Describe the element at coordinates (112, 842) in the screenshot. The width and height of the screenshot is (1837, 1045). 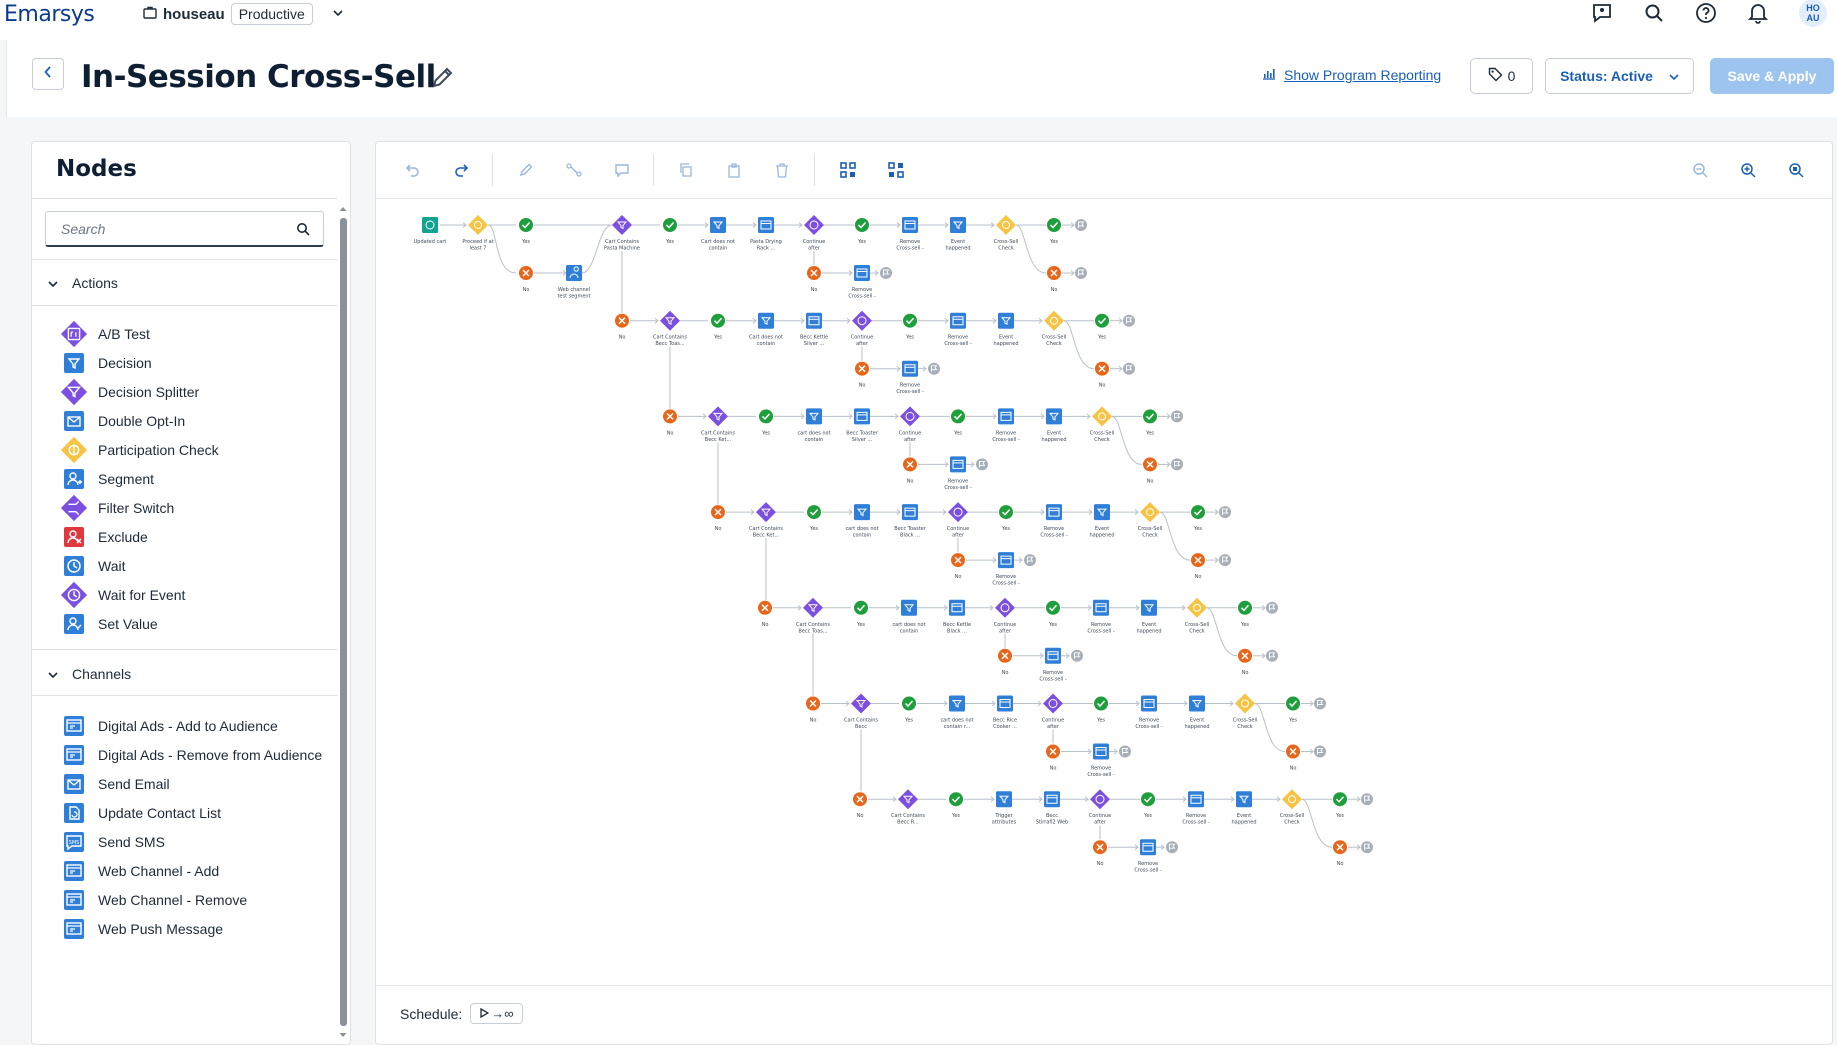
I see `channel-item-send-sms: SMS Send SMS` at that location.